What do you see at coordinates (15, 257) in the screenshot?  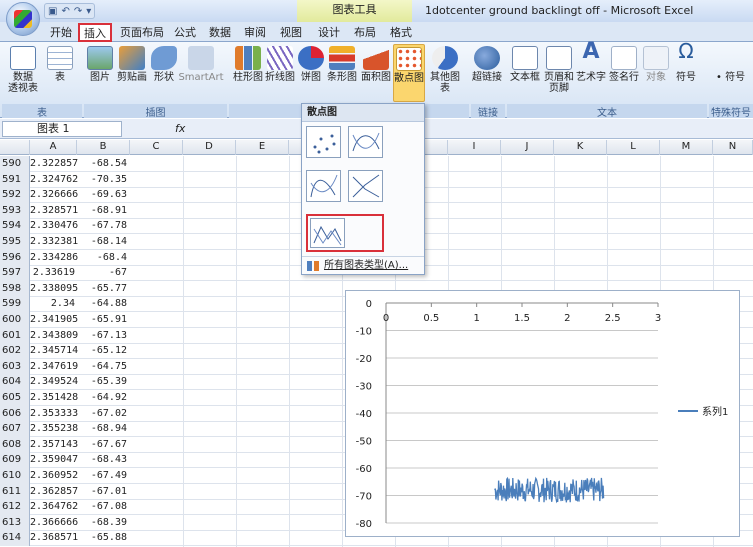 I see `row-header: 596` at bounding box center [15, 257].